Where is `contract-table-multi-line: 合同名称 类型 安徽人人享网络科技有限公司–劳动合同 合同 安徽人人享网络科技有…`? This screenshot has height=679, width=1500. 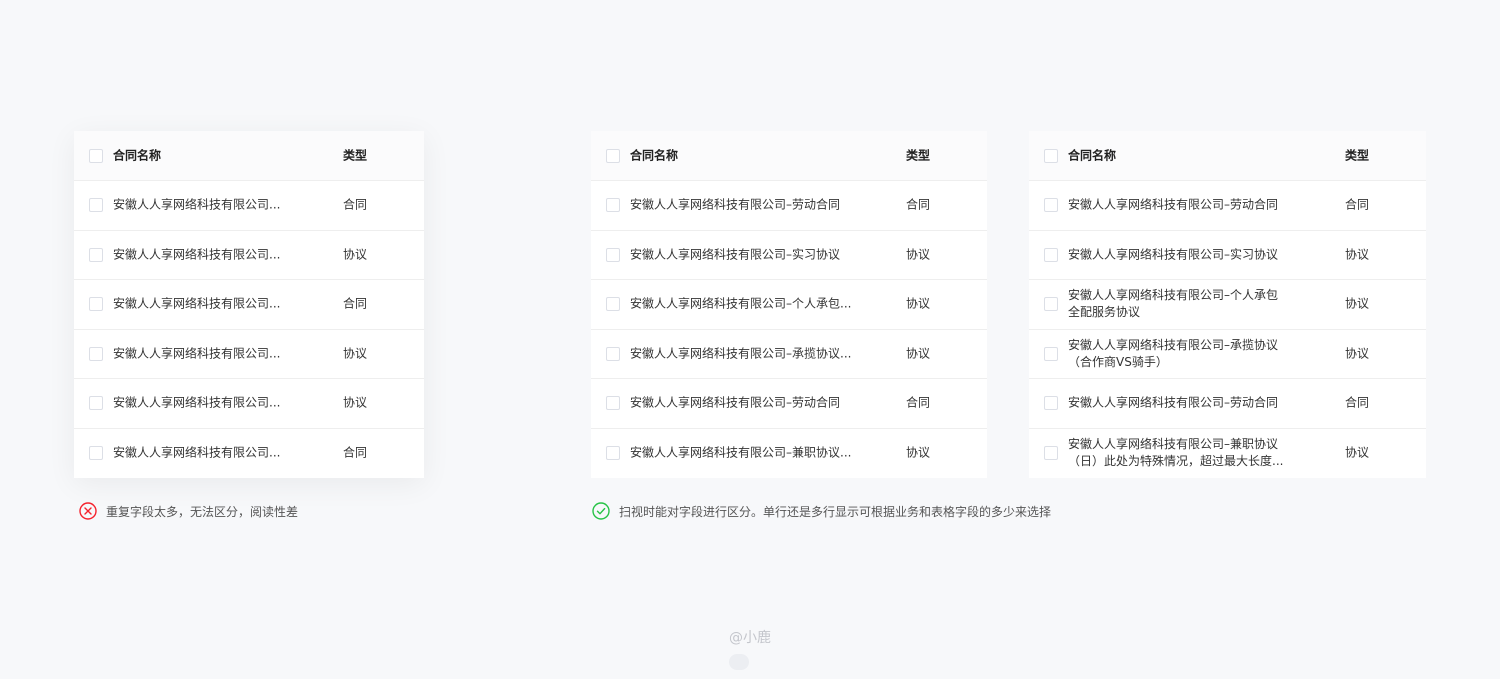 contract-table-multi-line: 合同名称 类型 安徽人人享网络科技有限公司–劳动合同 合同 安徽人人享网络科技有… is located at coordinates (1227, 304).